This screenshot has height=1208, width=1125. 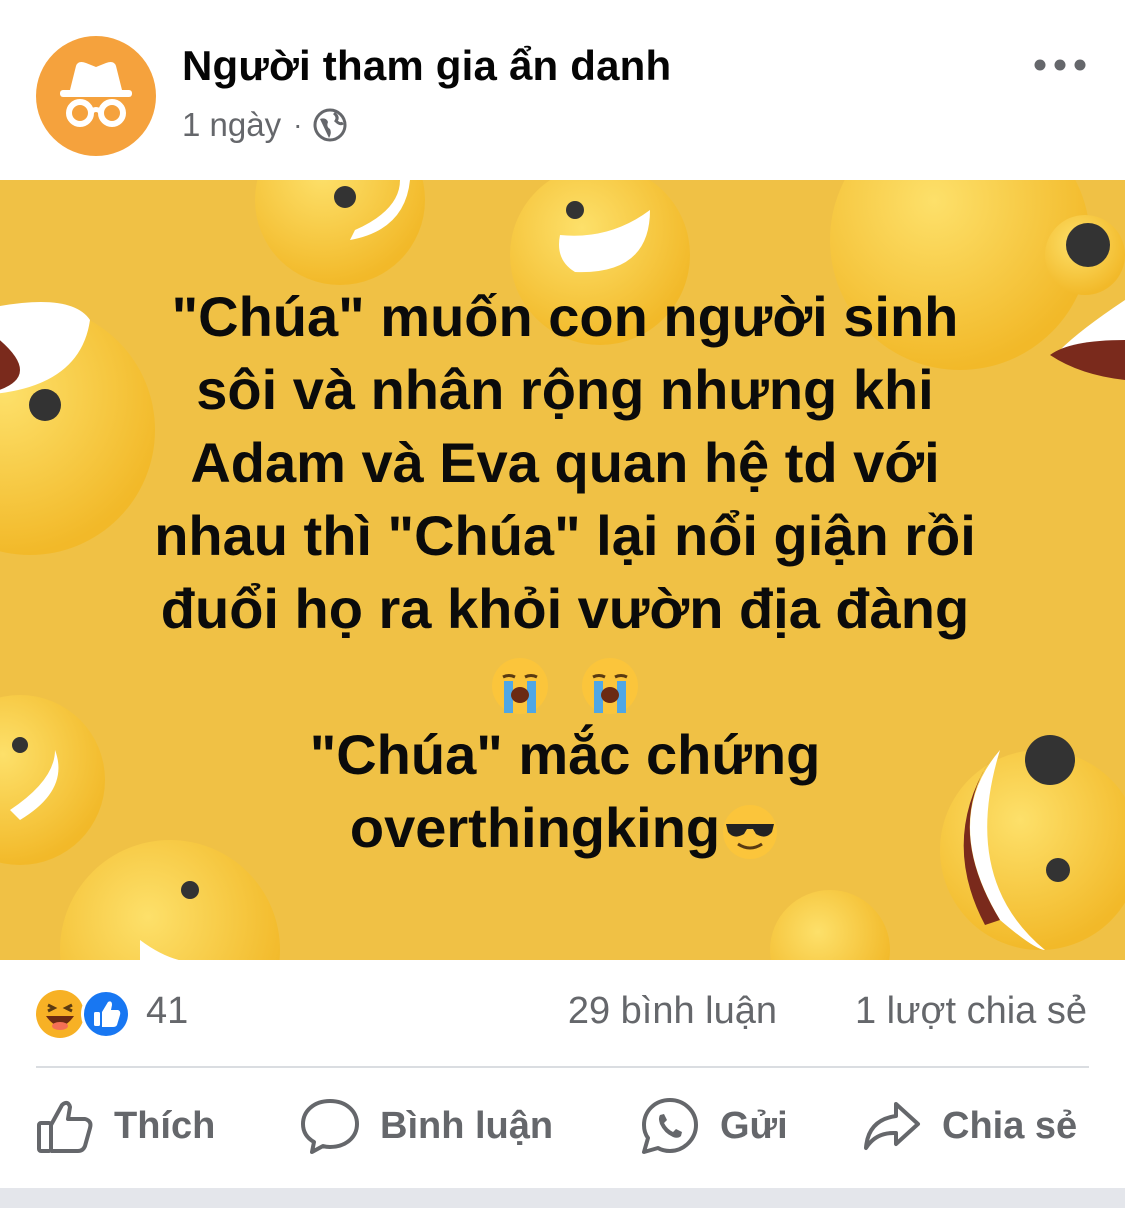 I want to click on avatar, so click(x=96, y=96).